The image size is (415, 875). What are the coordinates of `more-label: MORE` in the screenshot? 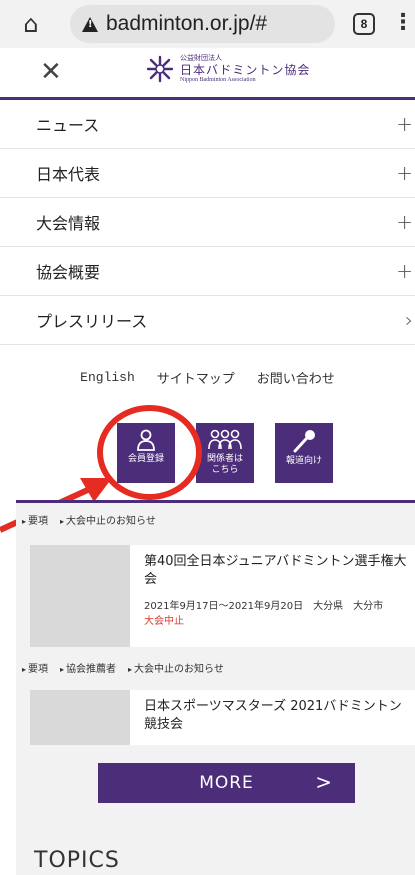 It's located at (226, 783).